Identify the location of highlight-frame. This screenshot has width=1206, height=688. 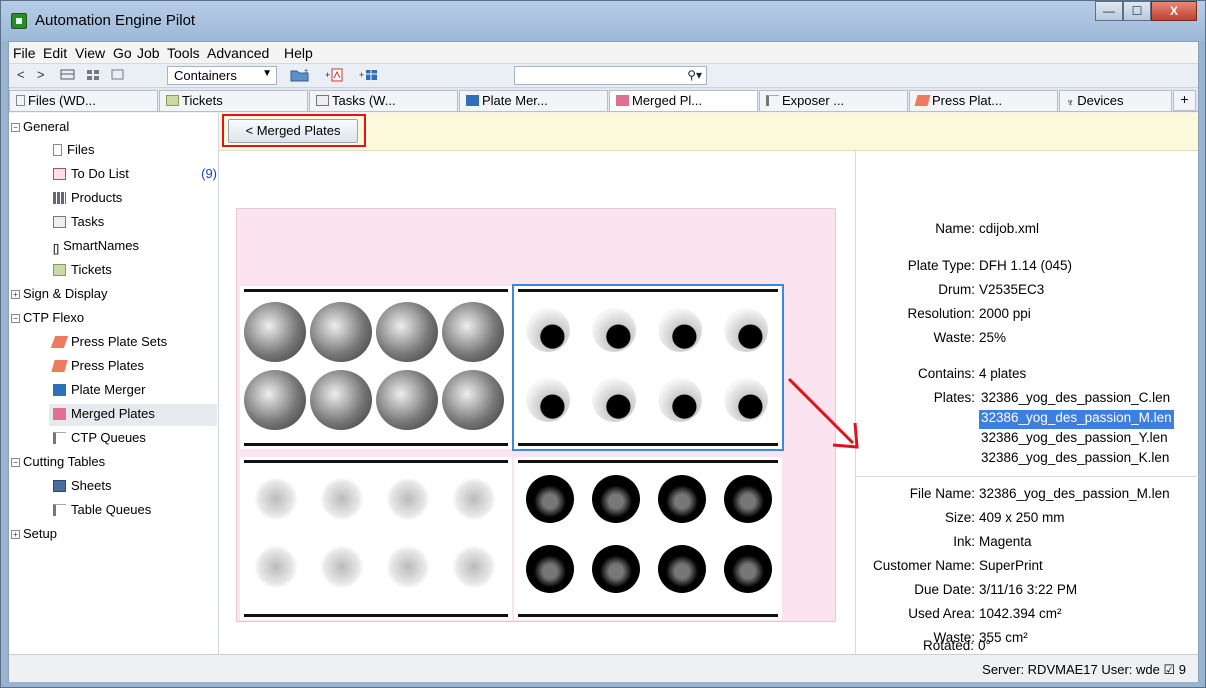
(294, 130).